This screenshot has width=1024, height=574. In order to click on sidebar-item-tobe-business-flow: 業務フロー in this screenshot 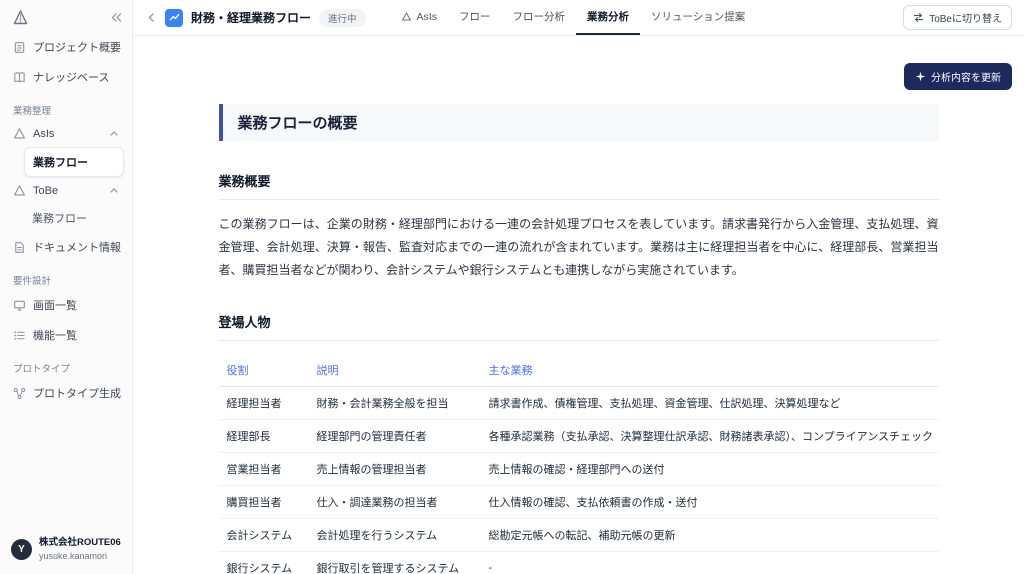, I will do `click(74, 218)`.